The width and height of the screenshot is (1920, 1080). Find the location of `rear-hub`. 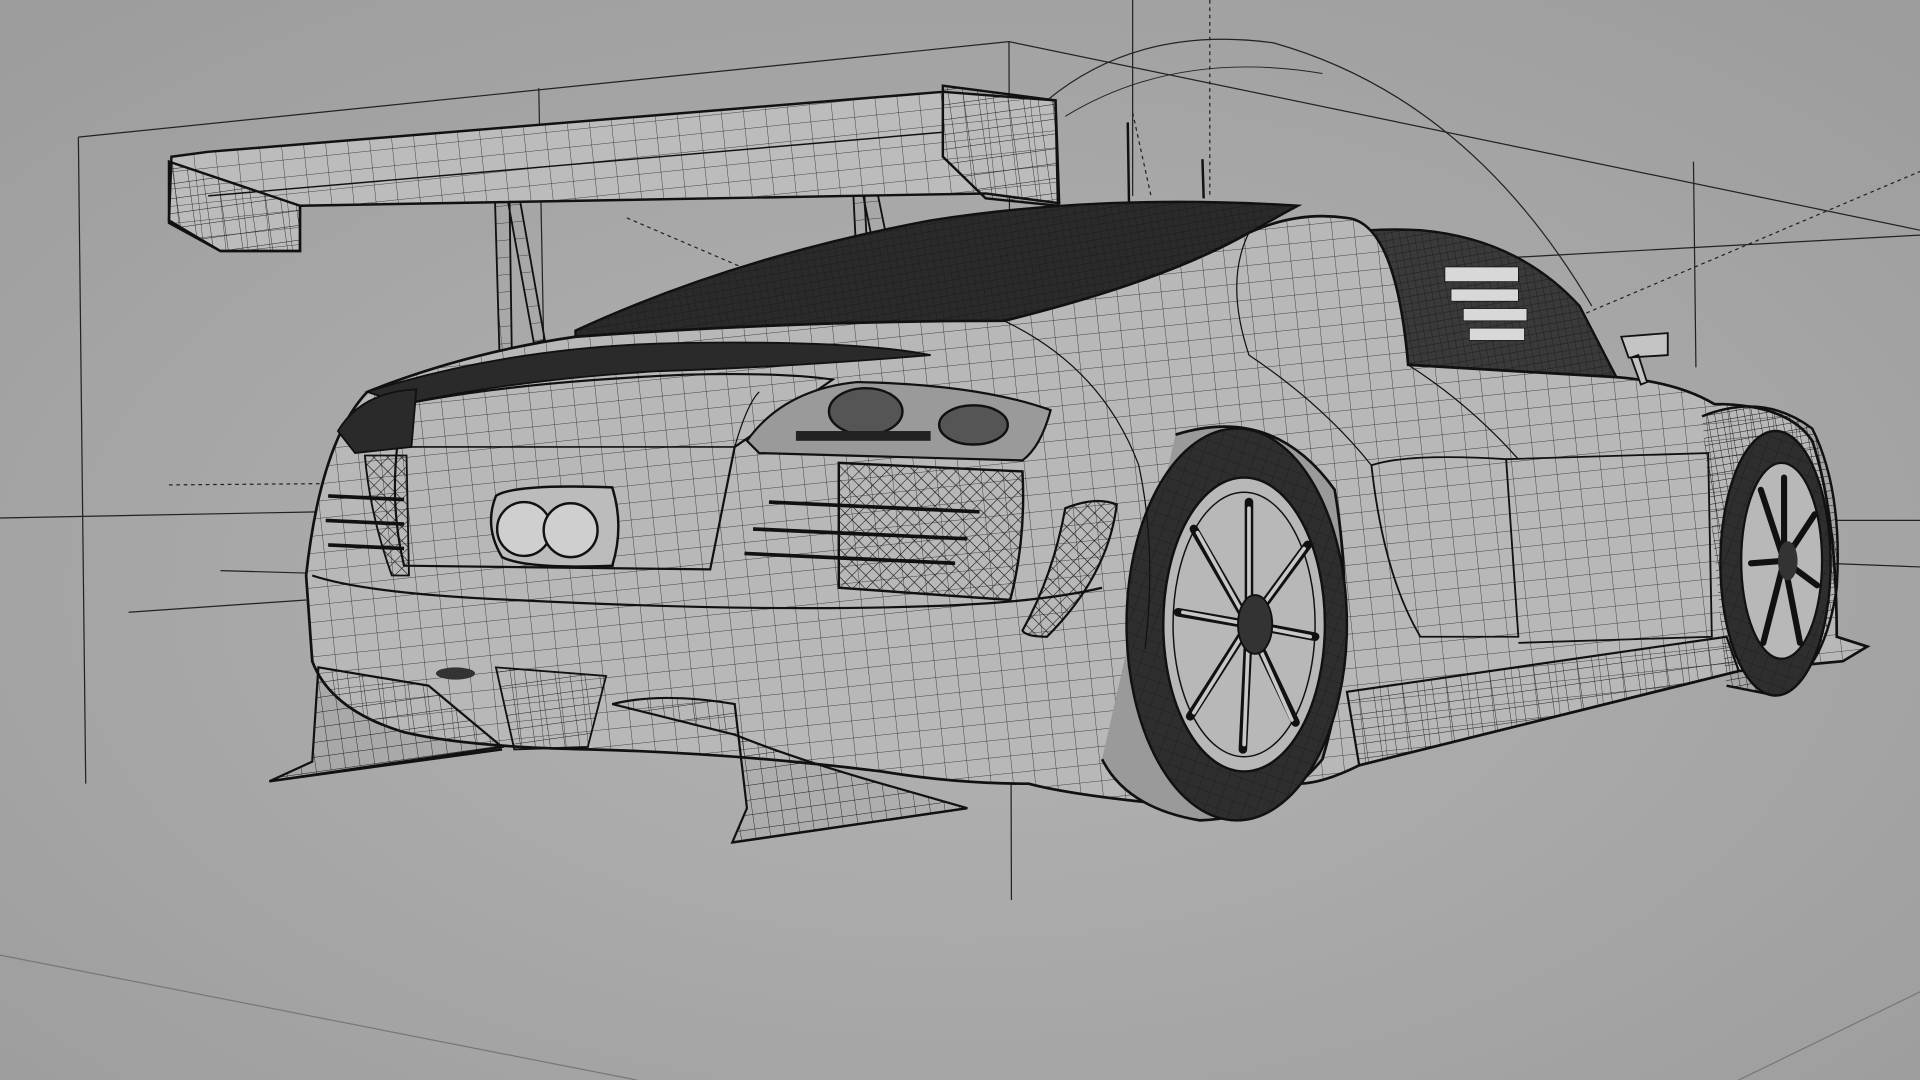

rear-hub is located at coordinates (1255, 624).